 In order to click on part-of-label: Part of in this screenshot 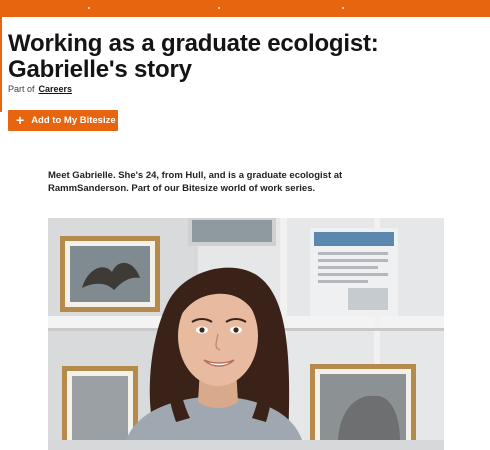, I will do `click(21, 89)`.